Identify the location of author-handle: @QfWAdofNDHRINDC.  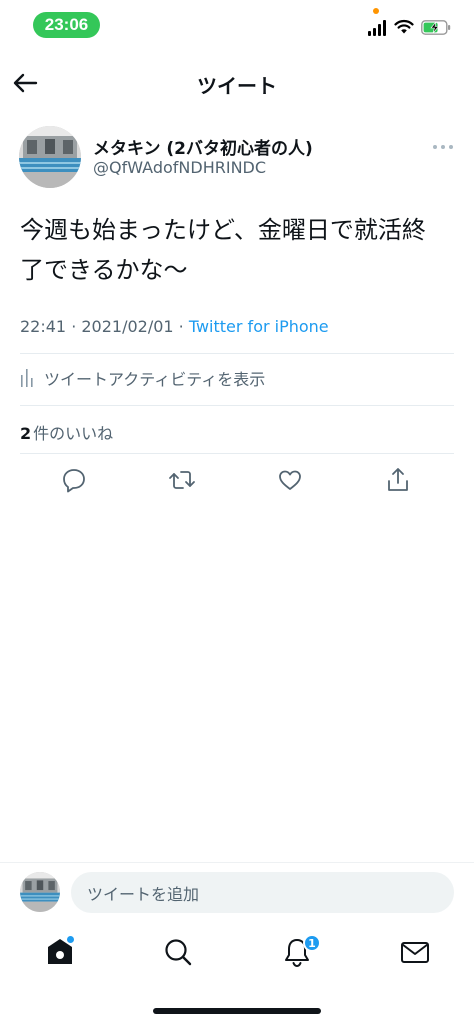
(179, 167).